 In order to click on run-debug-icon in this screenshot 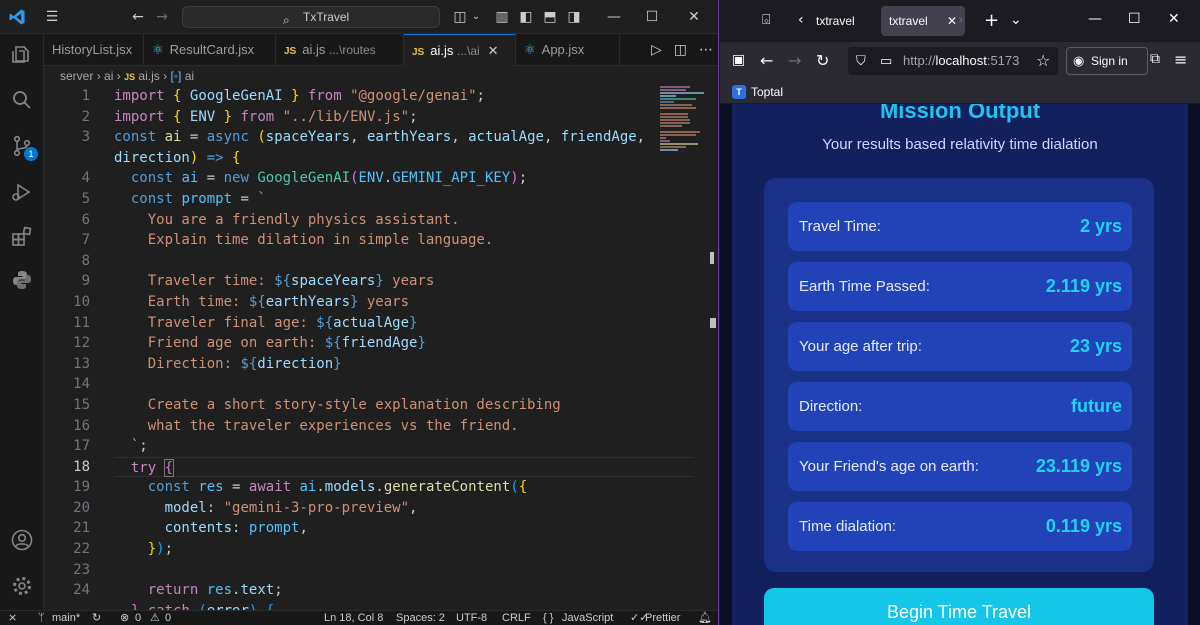, I will do `click(22, 192)`.